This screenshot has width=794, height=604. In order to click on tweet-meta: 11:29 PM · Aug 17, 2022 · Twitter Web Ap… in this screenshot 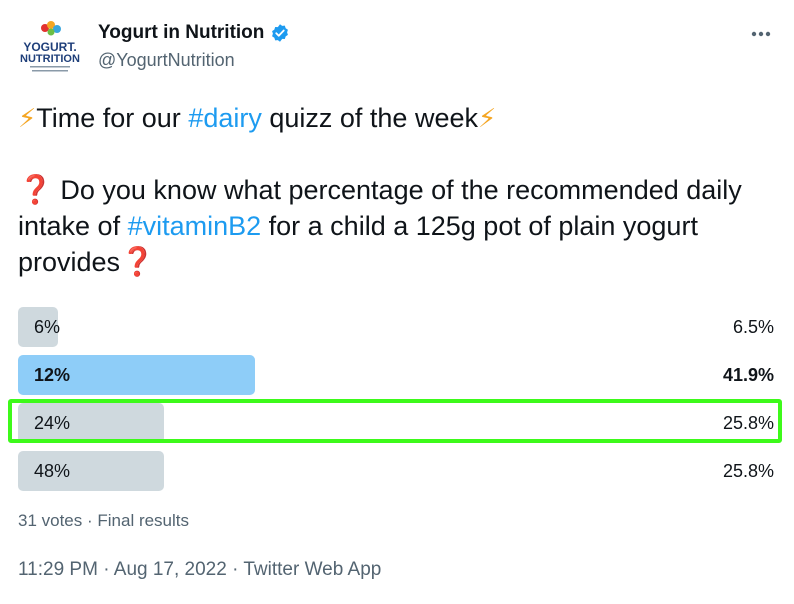, I will do `click(199, 570)`.